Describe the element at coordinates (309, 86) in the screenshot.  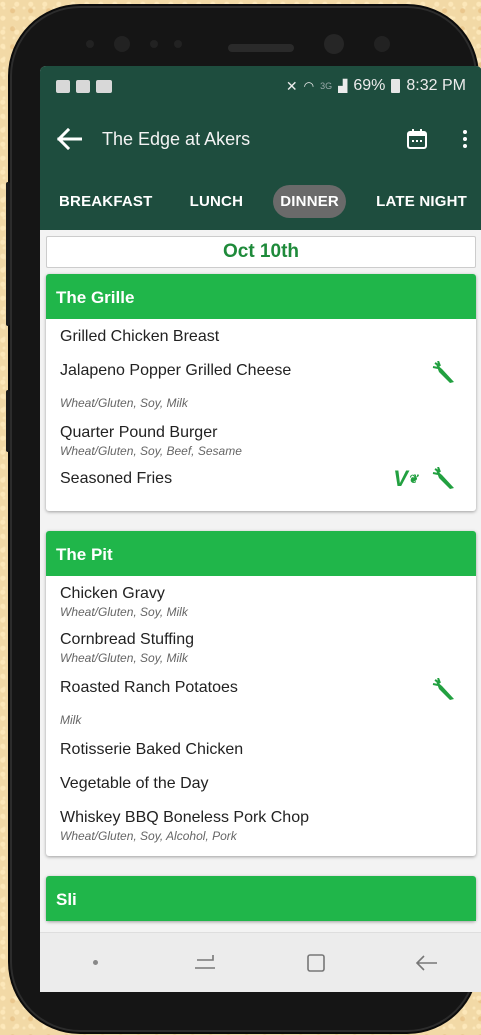
I see `wifi-icon: ◠` at that location.